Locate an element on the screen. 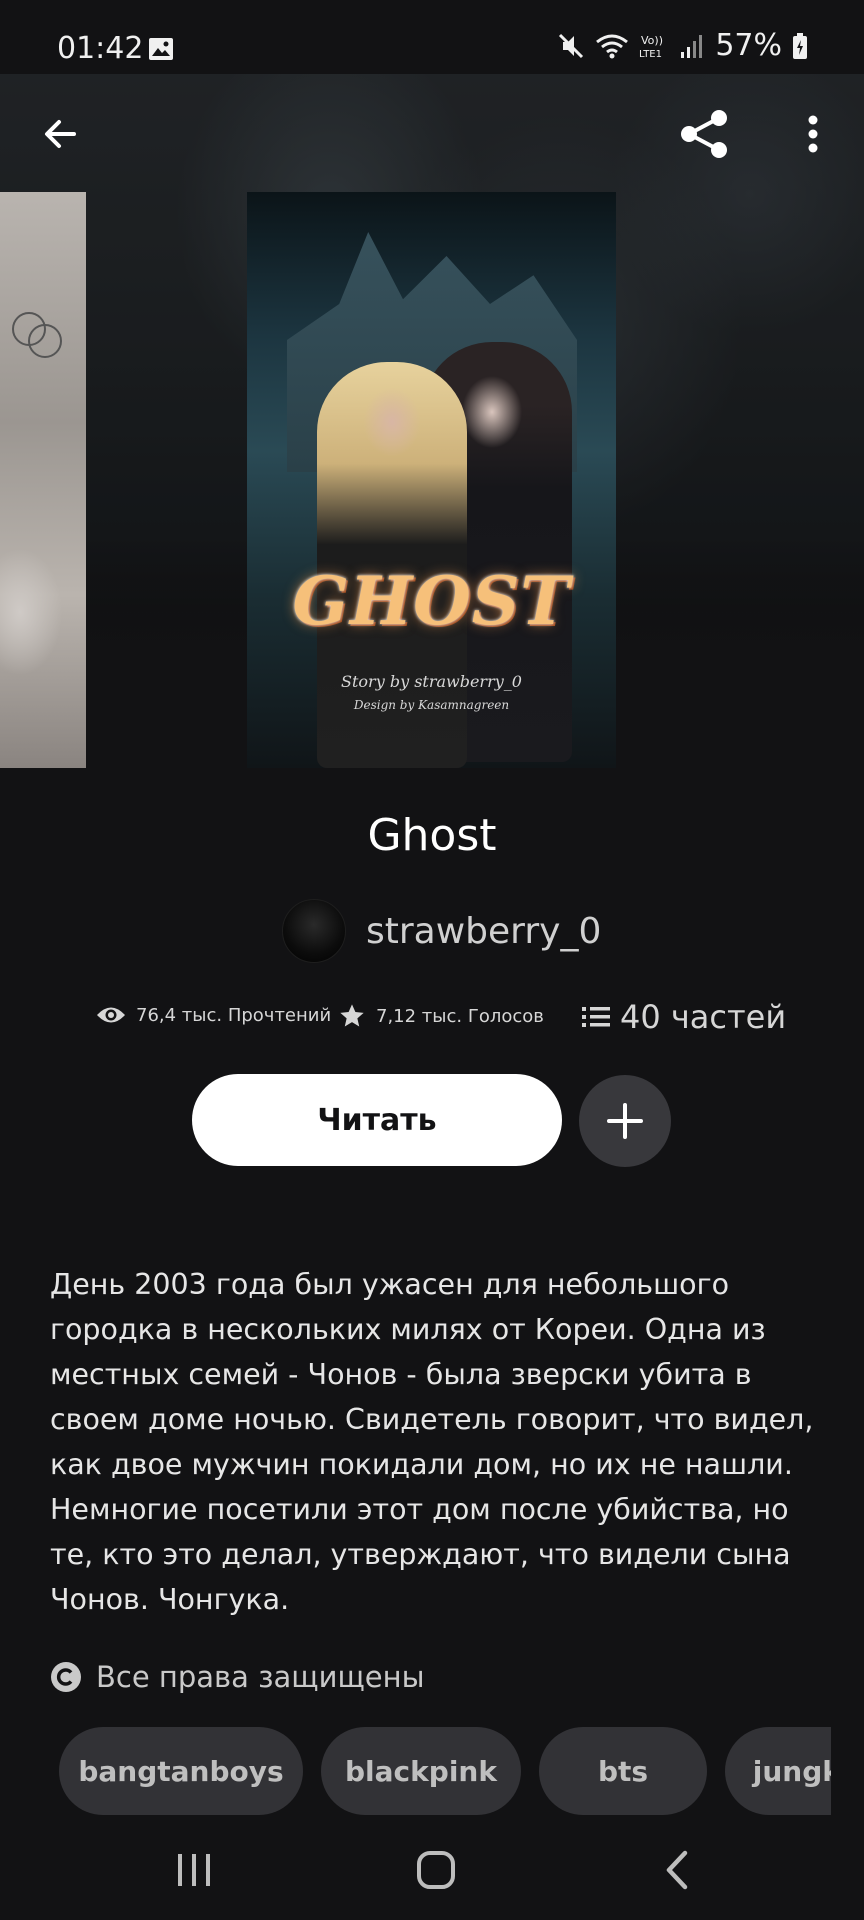  story-title: Ghost is located at coordinates (432, 835).